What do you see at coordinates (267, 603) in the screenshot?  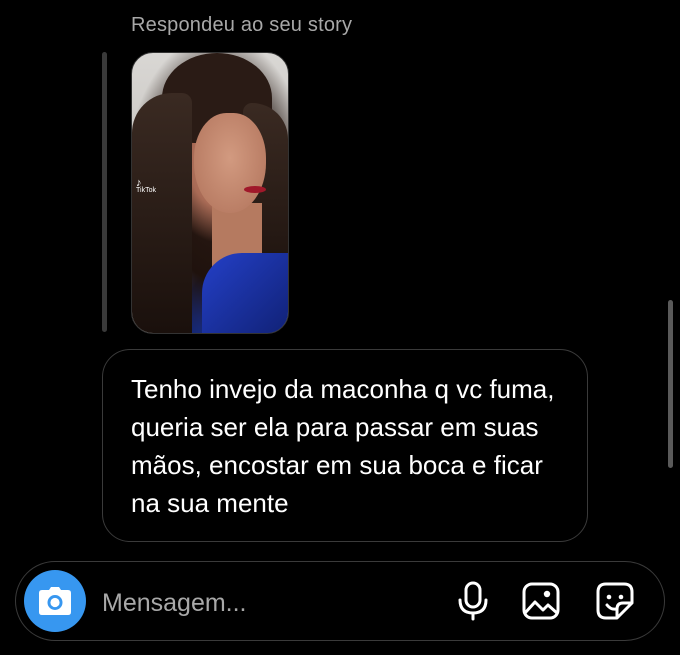 I see `message-input` at bounding box center [267, 603].